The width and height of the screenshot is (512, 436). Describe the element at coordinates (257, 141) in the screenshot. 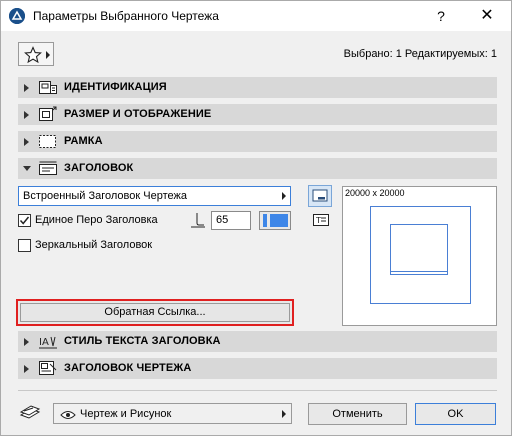

I see `section-frame: РАМКА` at that location.